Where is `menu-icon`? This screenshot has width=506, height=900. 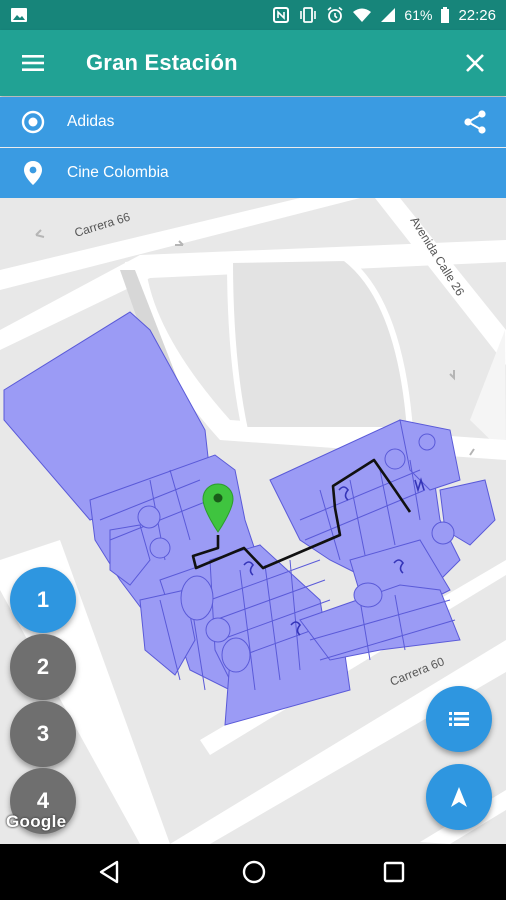 menu-icon is located at coordinates (33, 63).